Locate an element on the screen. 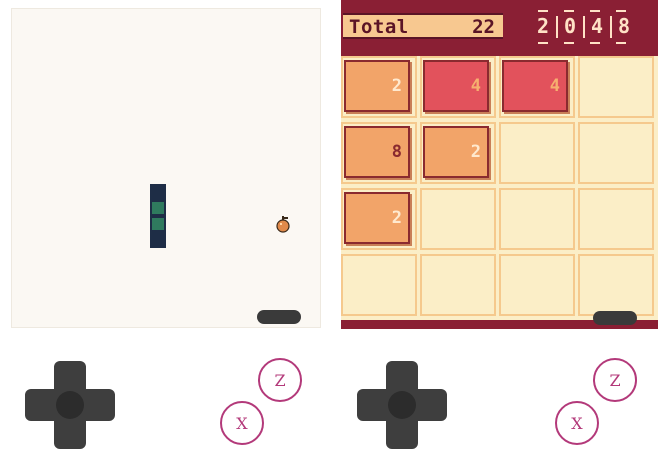 This screenshot has height=466, width=666. tile-value: 8 is located at coordinates (396, 152).